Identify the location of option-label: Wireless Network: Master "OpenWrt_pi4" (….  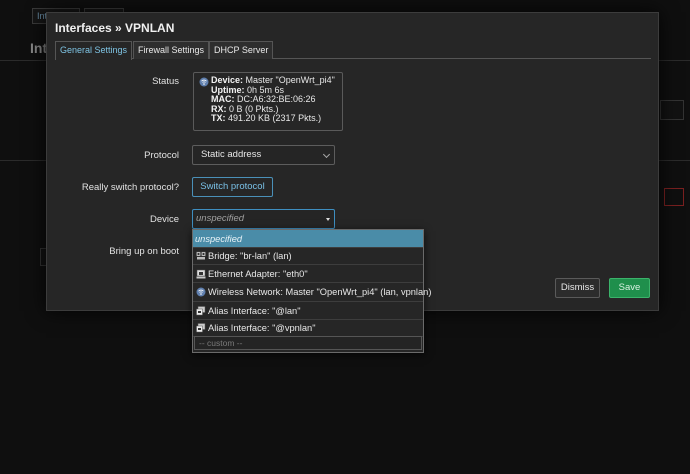
(320, 292).